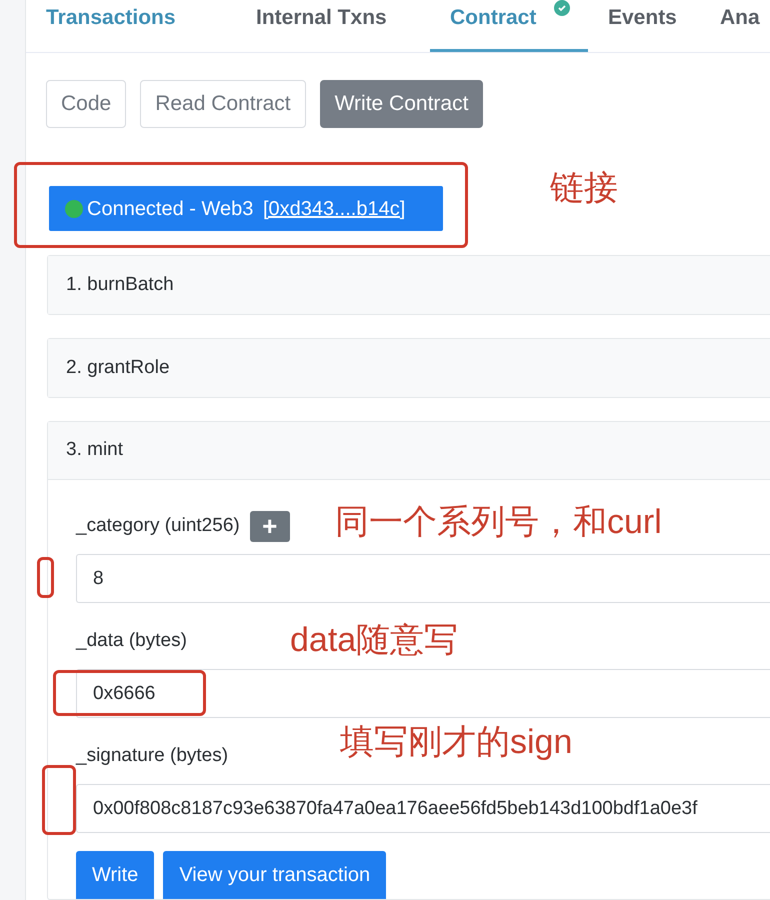  What do you see at coordinates (270, 526) in the screenshot?
I see `add-button: +` at bounding box center [270, 526].